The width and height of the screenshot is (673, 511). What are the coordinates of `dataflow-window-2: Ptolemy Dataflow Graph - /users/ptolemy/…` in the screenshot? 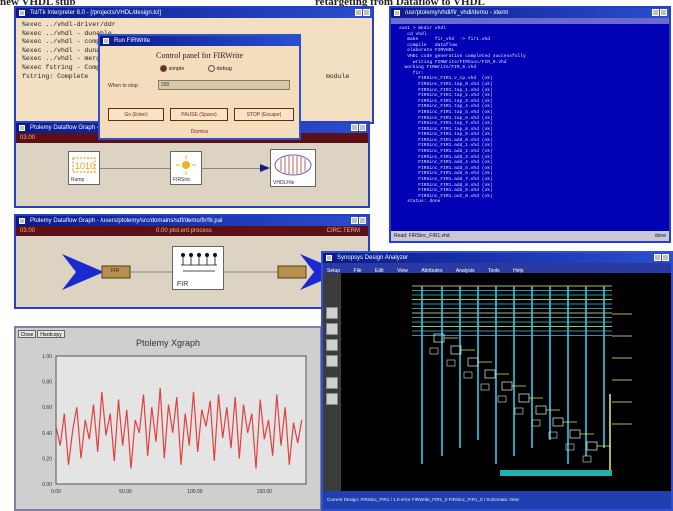 It's located at (192, 261).